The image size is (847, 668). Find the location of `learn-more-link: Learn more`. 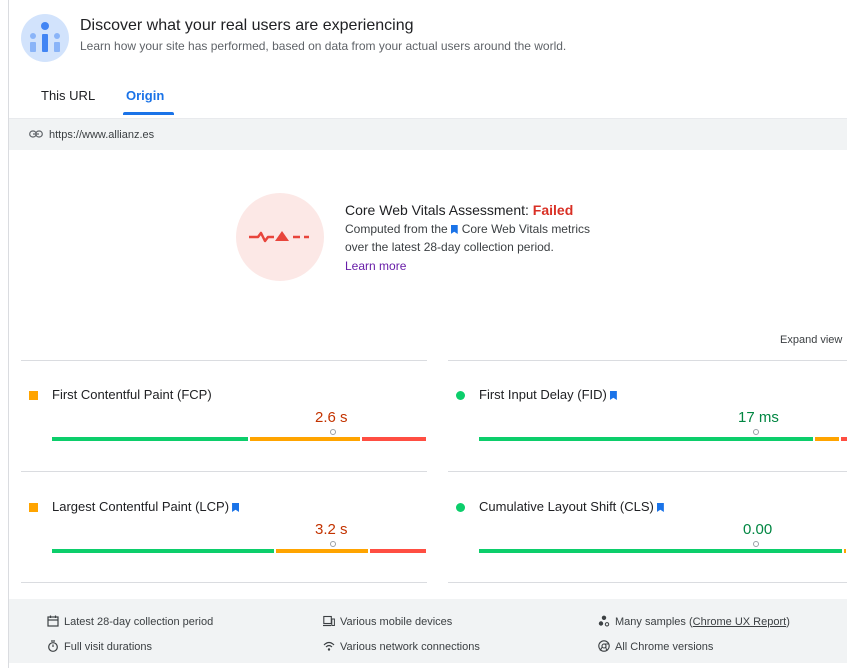

learn-more-link: Learn more is located at coordinates (375, 266).